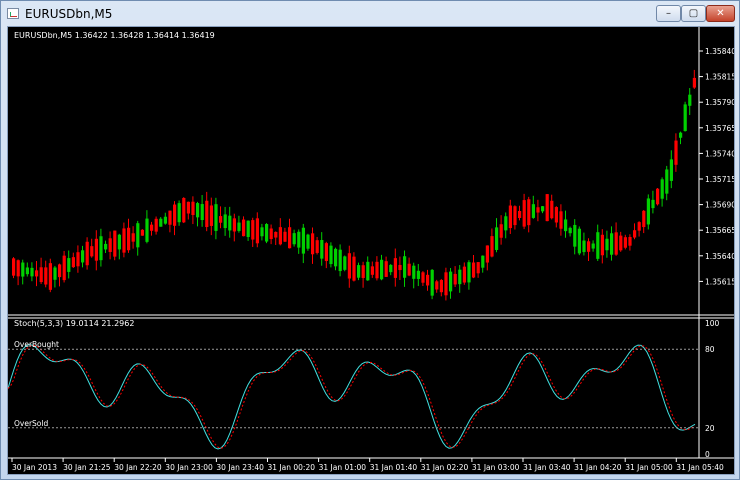 This screenshot has width=740, height=480. Describe the element at coordinates (292, 467) in the screenshot. I see `time-tick-label: 31 Jan 00:20` at that location.